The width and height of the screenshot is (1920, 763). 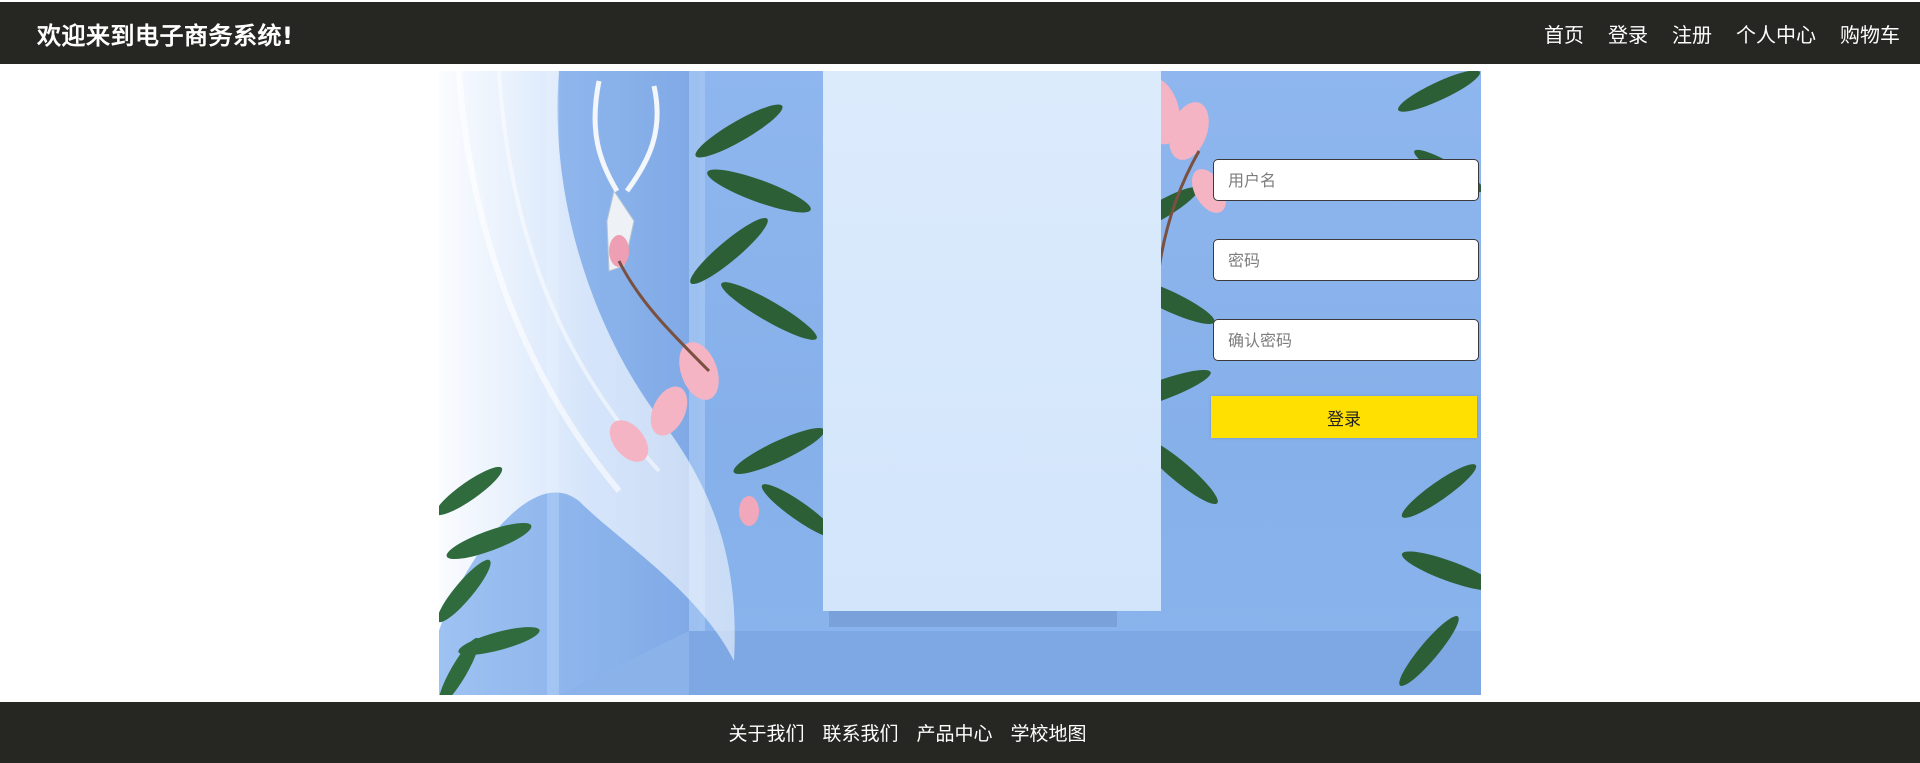 I want to click on username-input, so click(x=1346, y=180).